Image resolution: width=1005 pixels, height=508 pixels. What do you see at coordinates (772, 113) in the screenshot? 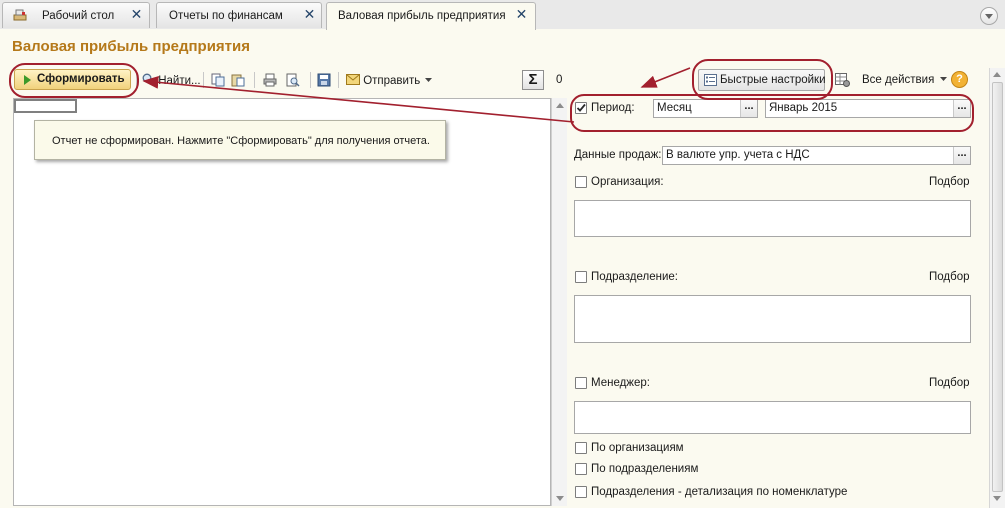
I see `annotation-oval-period` at bounding box center [772, 113].